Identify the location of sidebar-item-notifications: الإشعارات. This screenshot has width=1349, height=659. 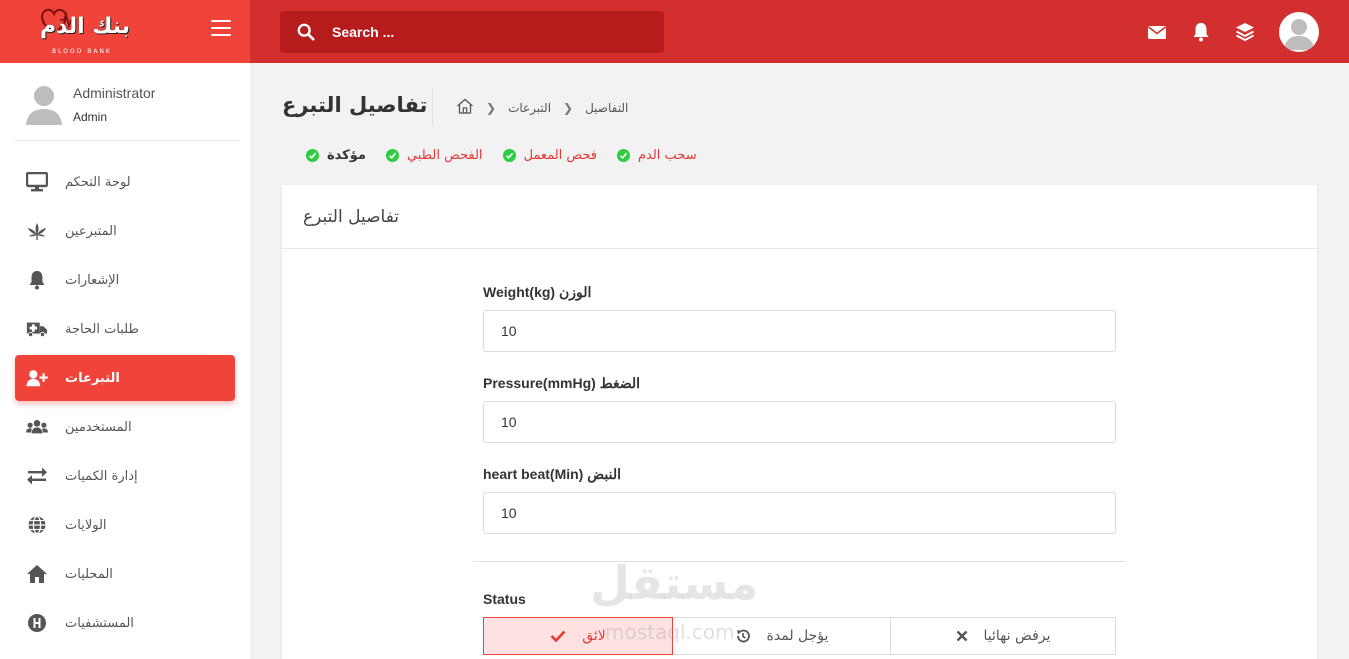
(125, 280).